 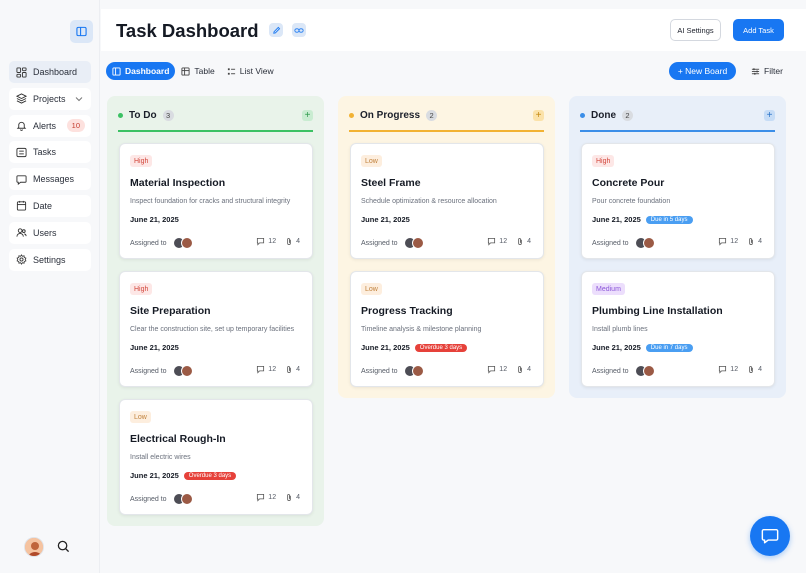 What do you see at coordinates (628, 183) in the screenshot?
I see `card-title: Concrete Pour` at bounding box center [628, 183].